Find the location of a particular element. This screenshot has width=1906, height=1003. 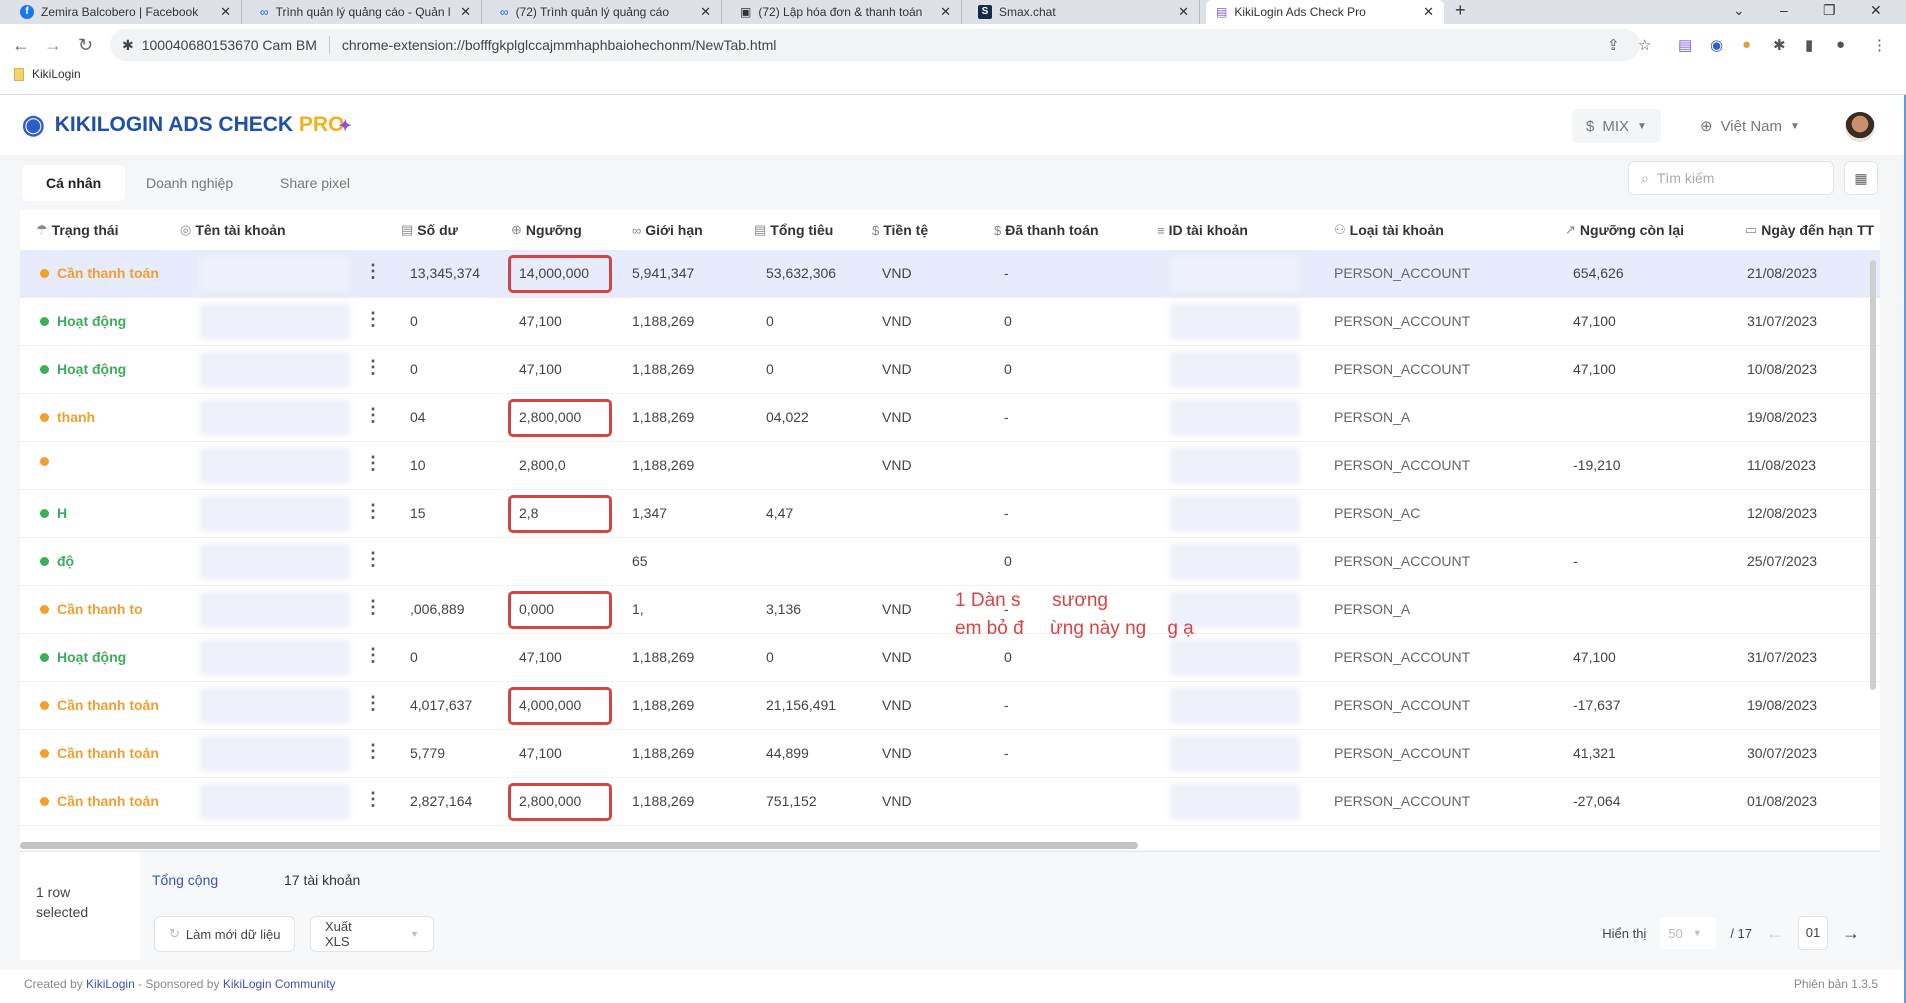

col-name: ◎ Tên tài khoản is located at coordinates (233, 230).